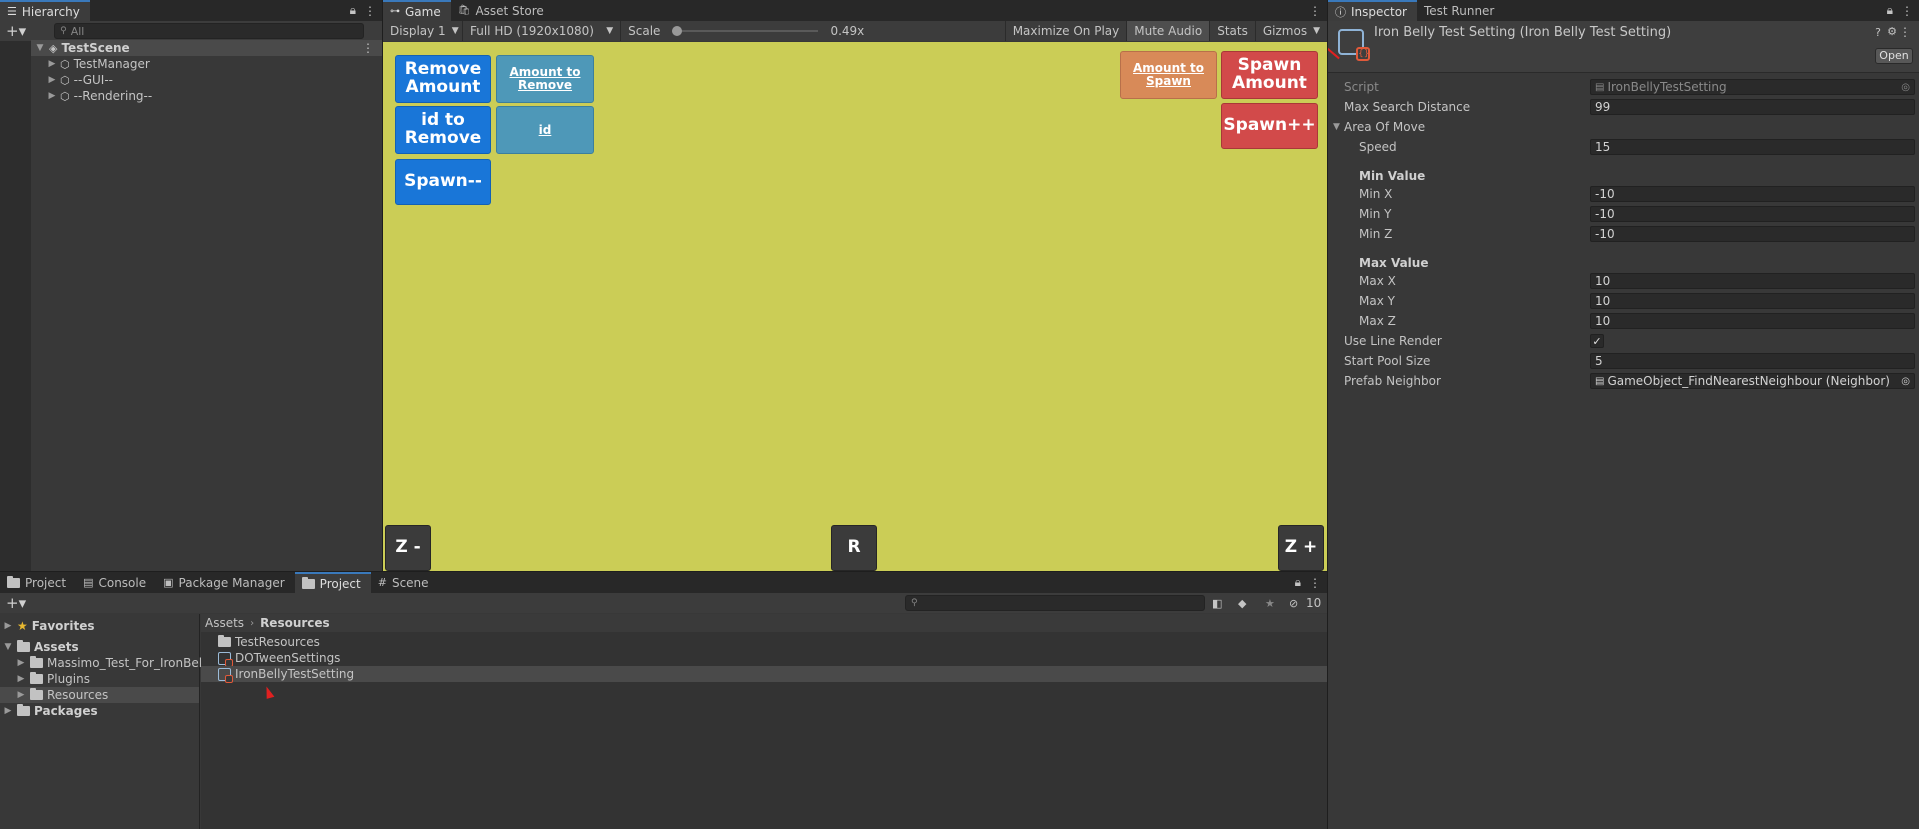  What do you see at coordinates (110, 663) in the screenshot?
I see `sidebar-massimo-folder: ▶ Massimo_Test_For_IronBell` at bounding box center [110, 663].